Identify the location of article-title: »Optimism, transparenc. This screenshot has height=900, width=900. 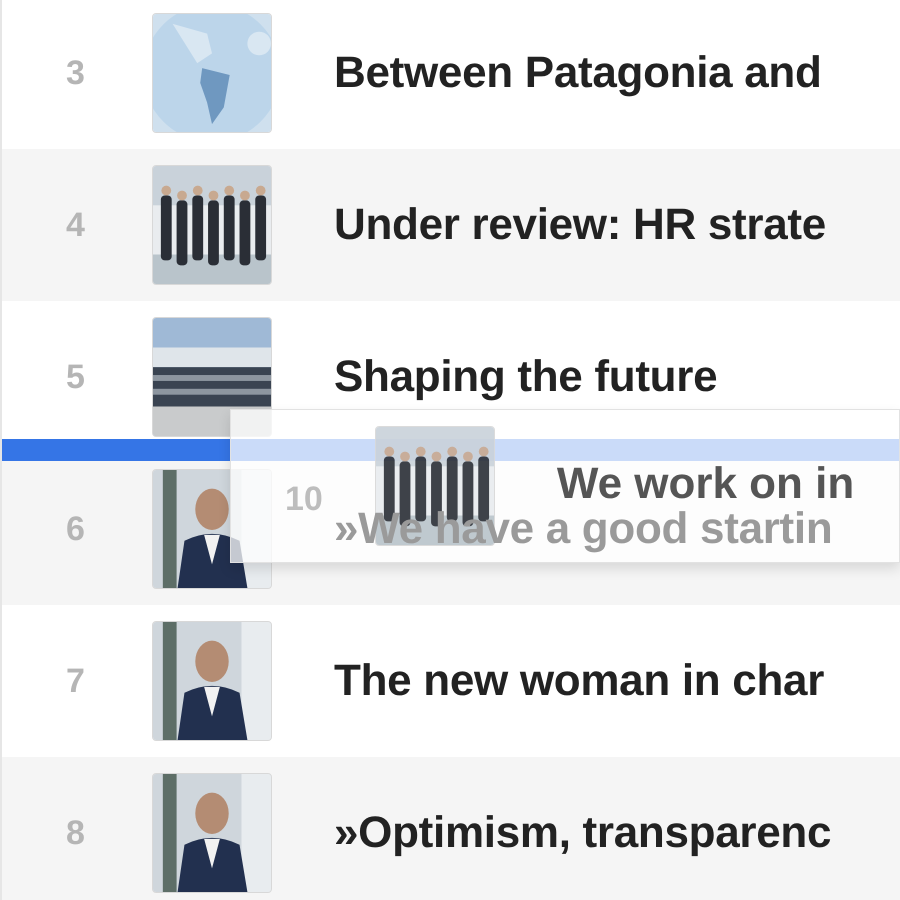
(583, 833).